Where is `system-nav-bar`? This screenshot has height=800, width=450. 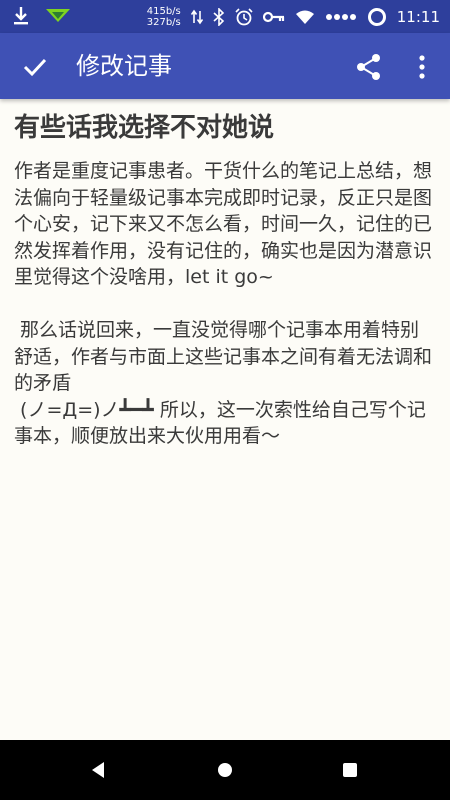
system-nav-bar is located at coordinates (225, 770).